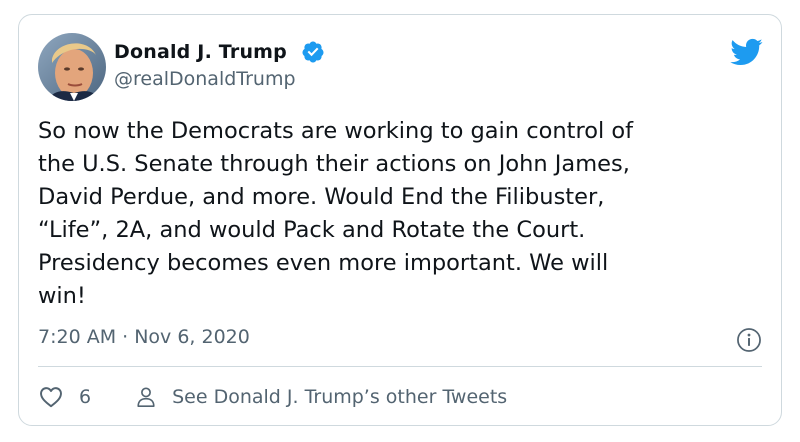 The image size is (800, 442). What do you see at coordinates (313, 52) in the screenshot?
I see `verified-badge-icon` at bounding box center [313, 52].